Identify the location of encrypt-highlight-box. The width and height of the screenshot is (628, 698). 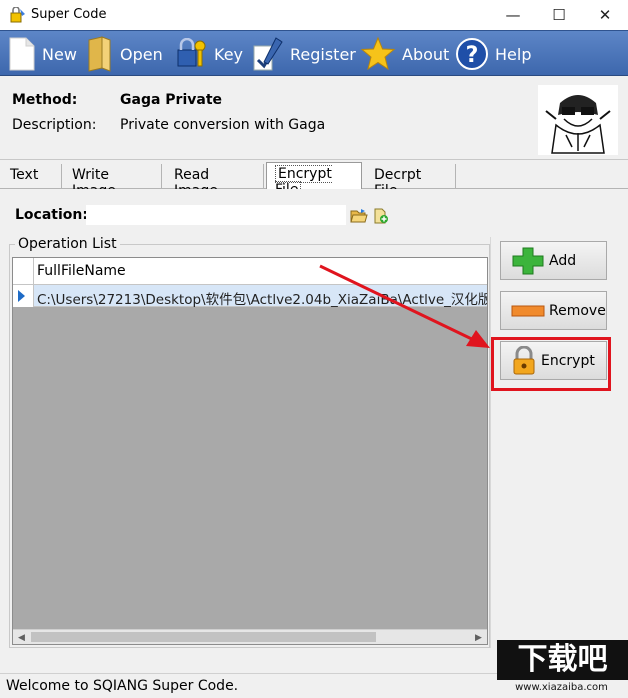
(551, 364).